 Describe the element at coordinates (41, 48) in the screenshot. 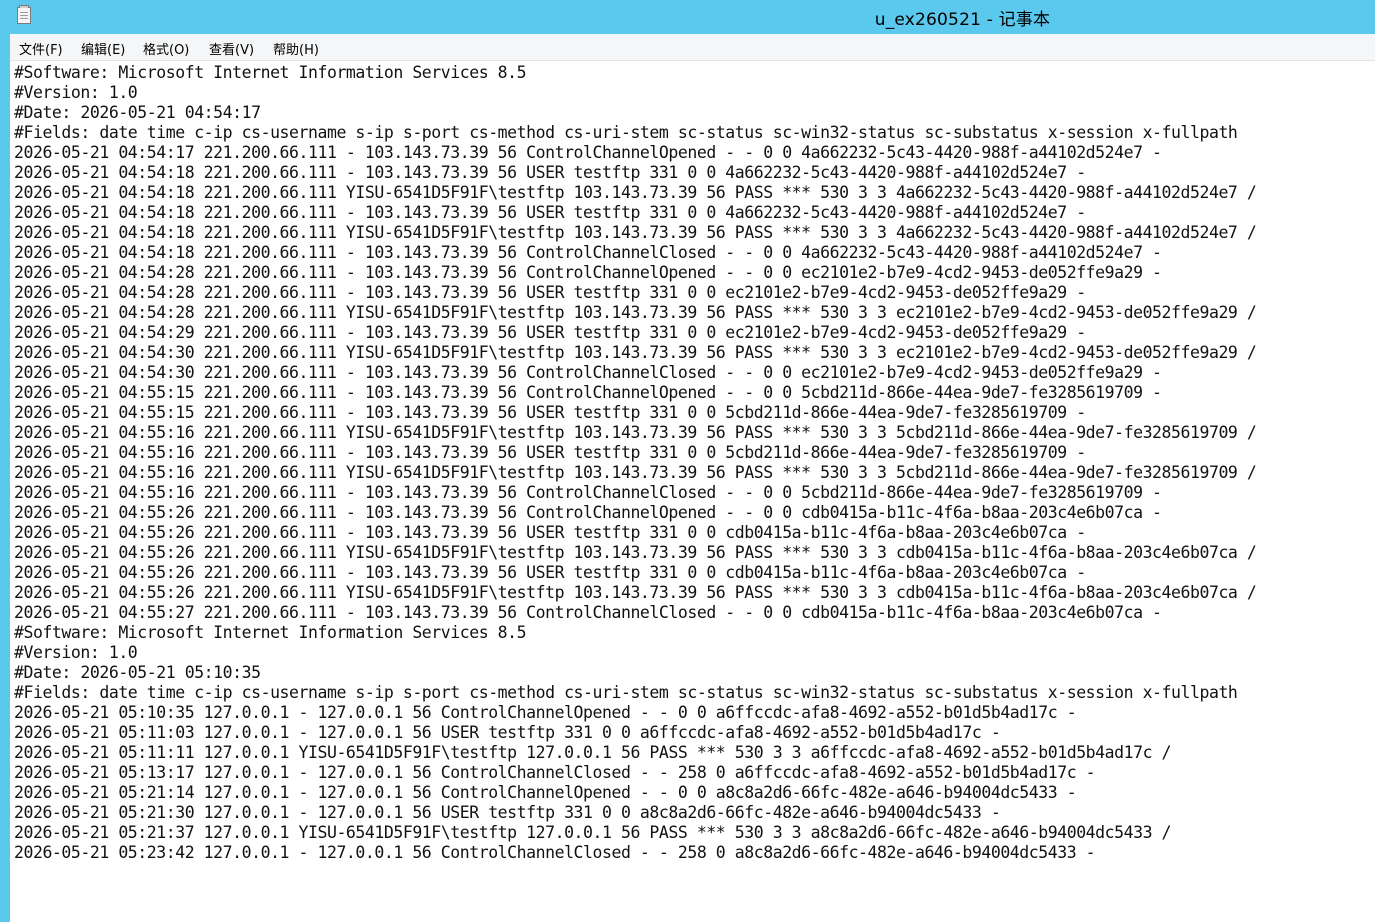

I see `menu-file: 文件(F)` at that location.